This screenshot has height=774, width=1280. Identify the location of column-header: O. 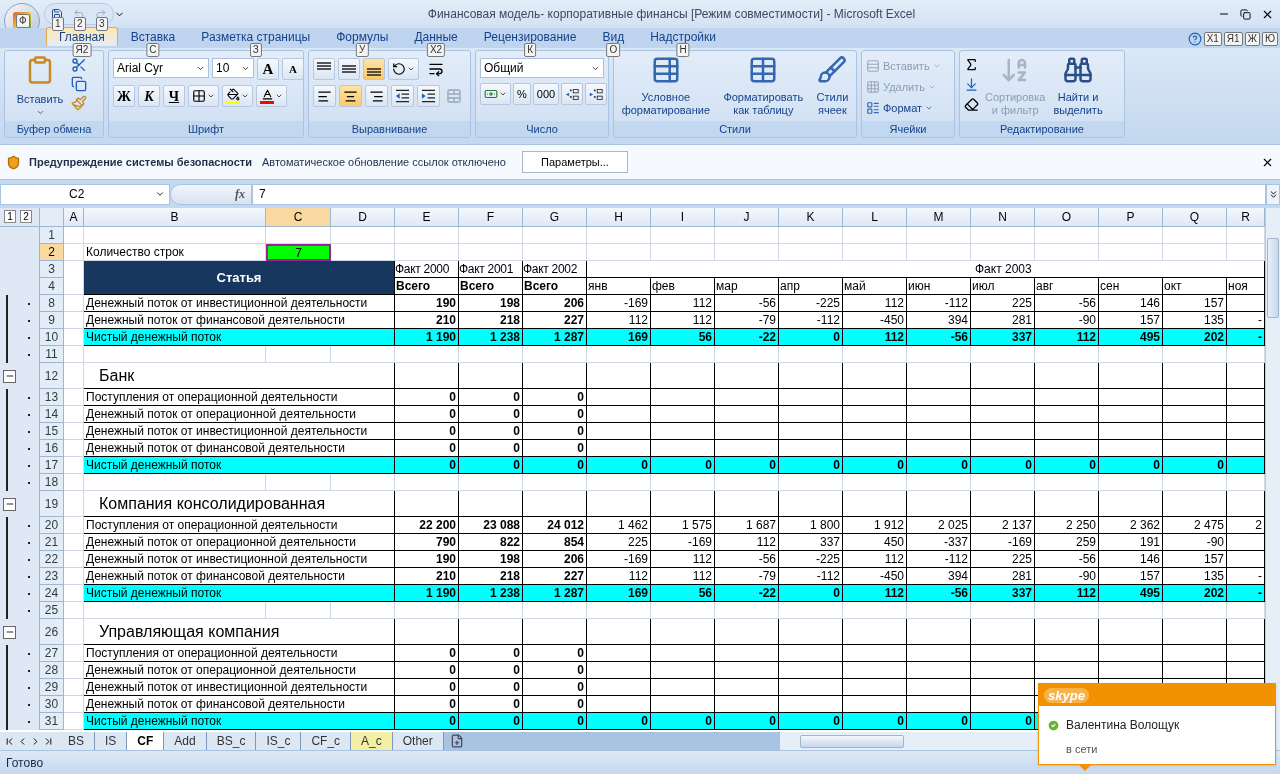
(1067, 217).